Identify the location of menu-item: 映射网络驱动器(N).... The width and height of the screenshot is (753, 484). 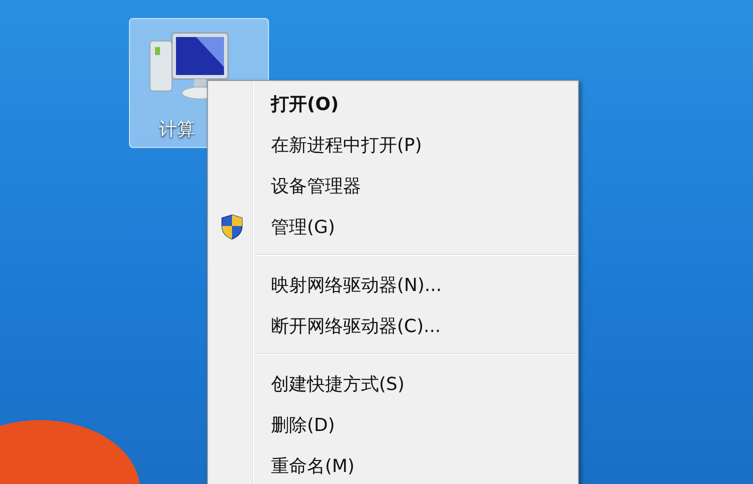
(393, 284).